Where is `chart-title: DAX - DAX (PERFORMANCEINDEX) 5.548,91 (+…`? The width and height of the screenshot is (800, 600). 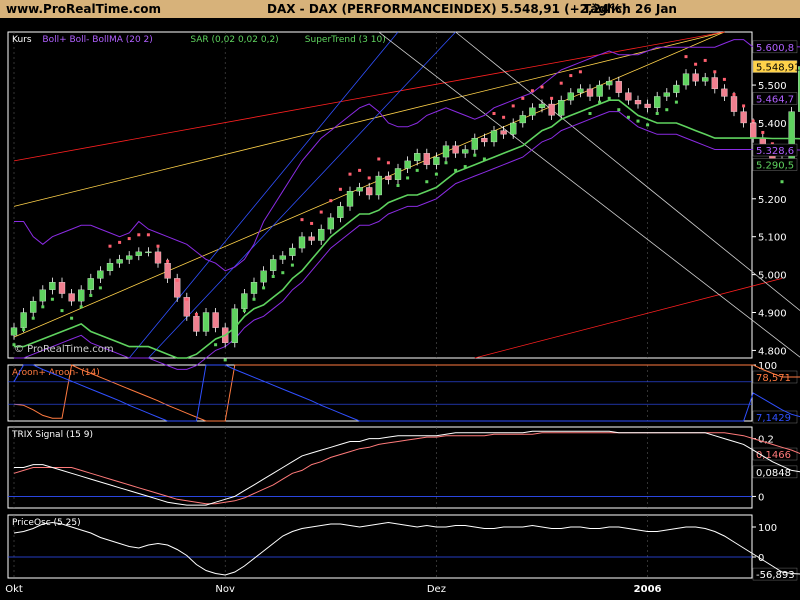 chart-title: DAX - DAX (PERFORMANCEINDEX) 5.548,91 (+… is located at coordinates (447, 9).